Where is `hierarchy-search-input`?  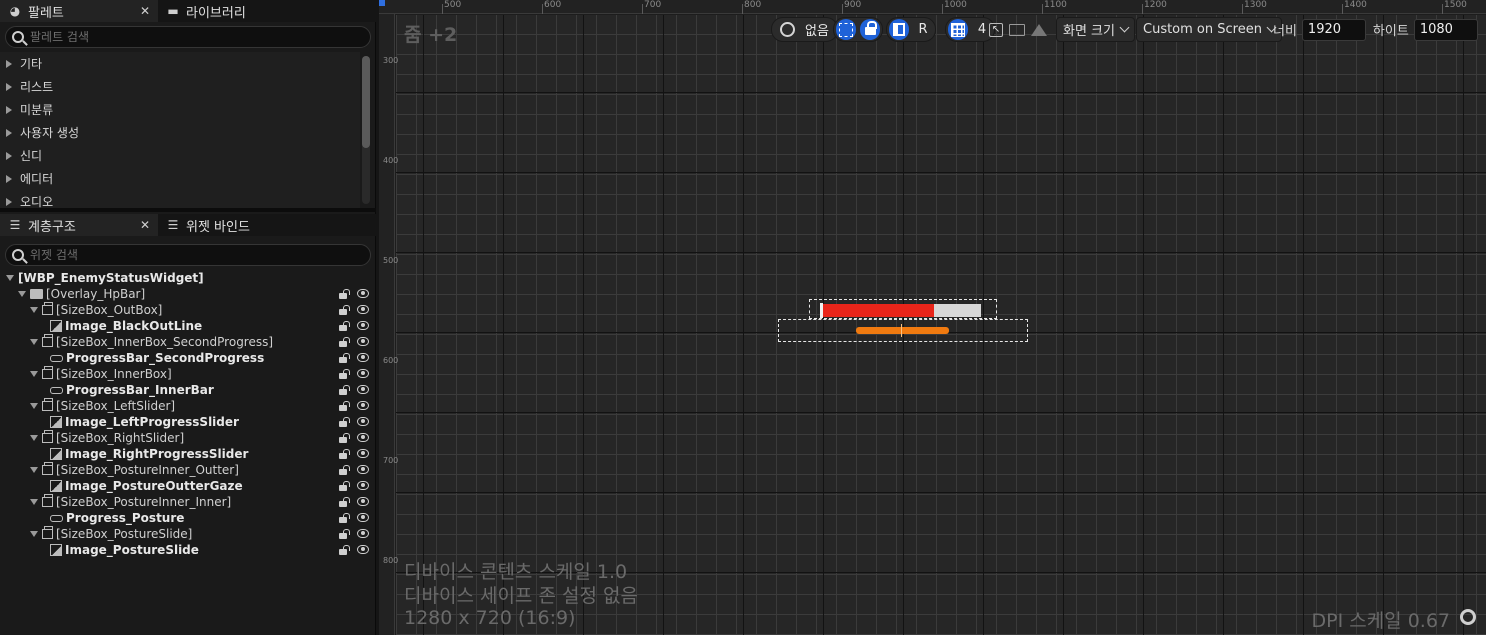 hierarchy-search-input is located at coordinates (190, 255).